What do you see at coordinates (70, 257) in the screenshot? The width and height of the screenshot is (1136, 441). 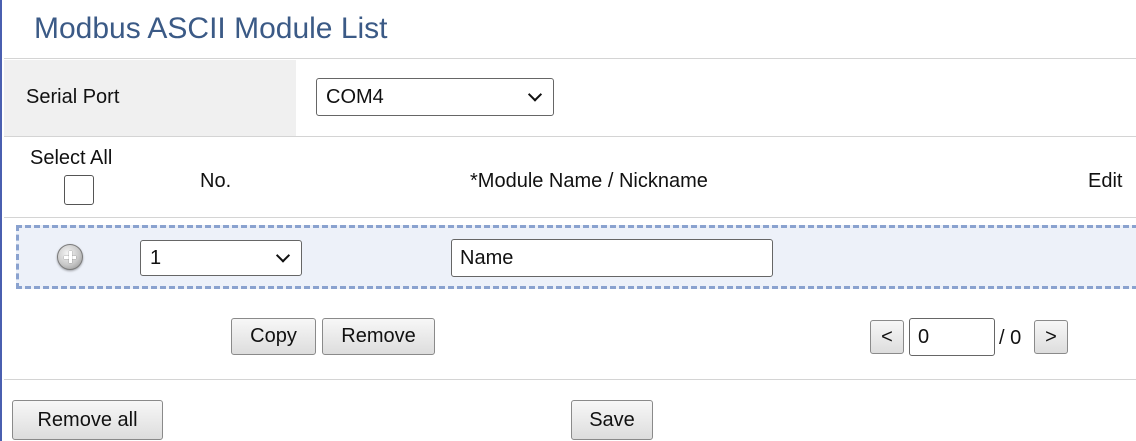 I see `plus-circle-icon` at bounding box center [70, 257].